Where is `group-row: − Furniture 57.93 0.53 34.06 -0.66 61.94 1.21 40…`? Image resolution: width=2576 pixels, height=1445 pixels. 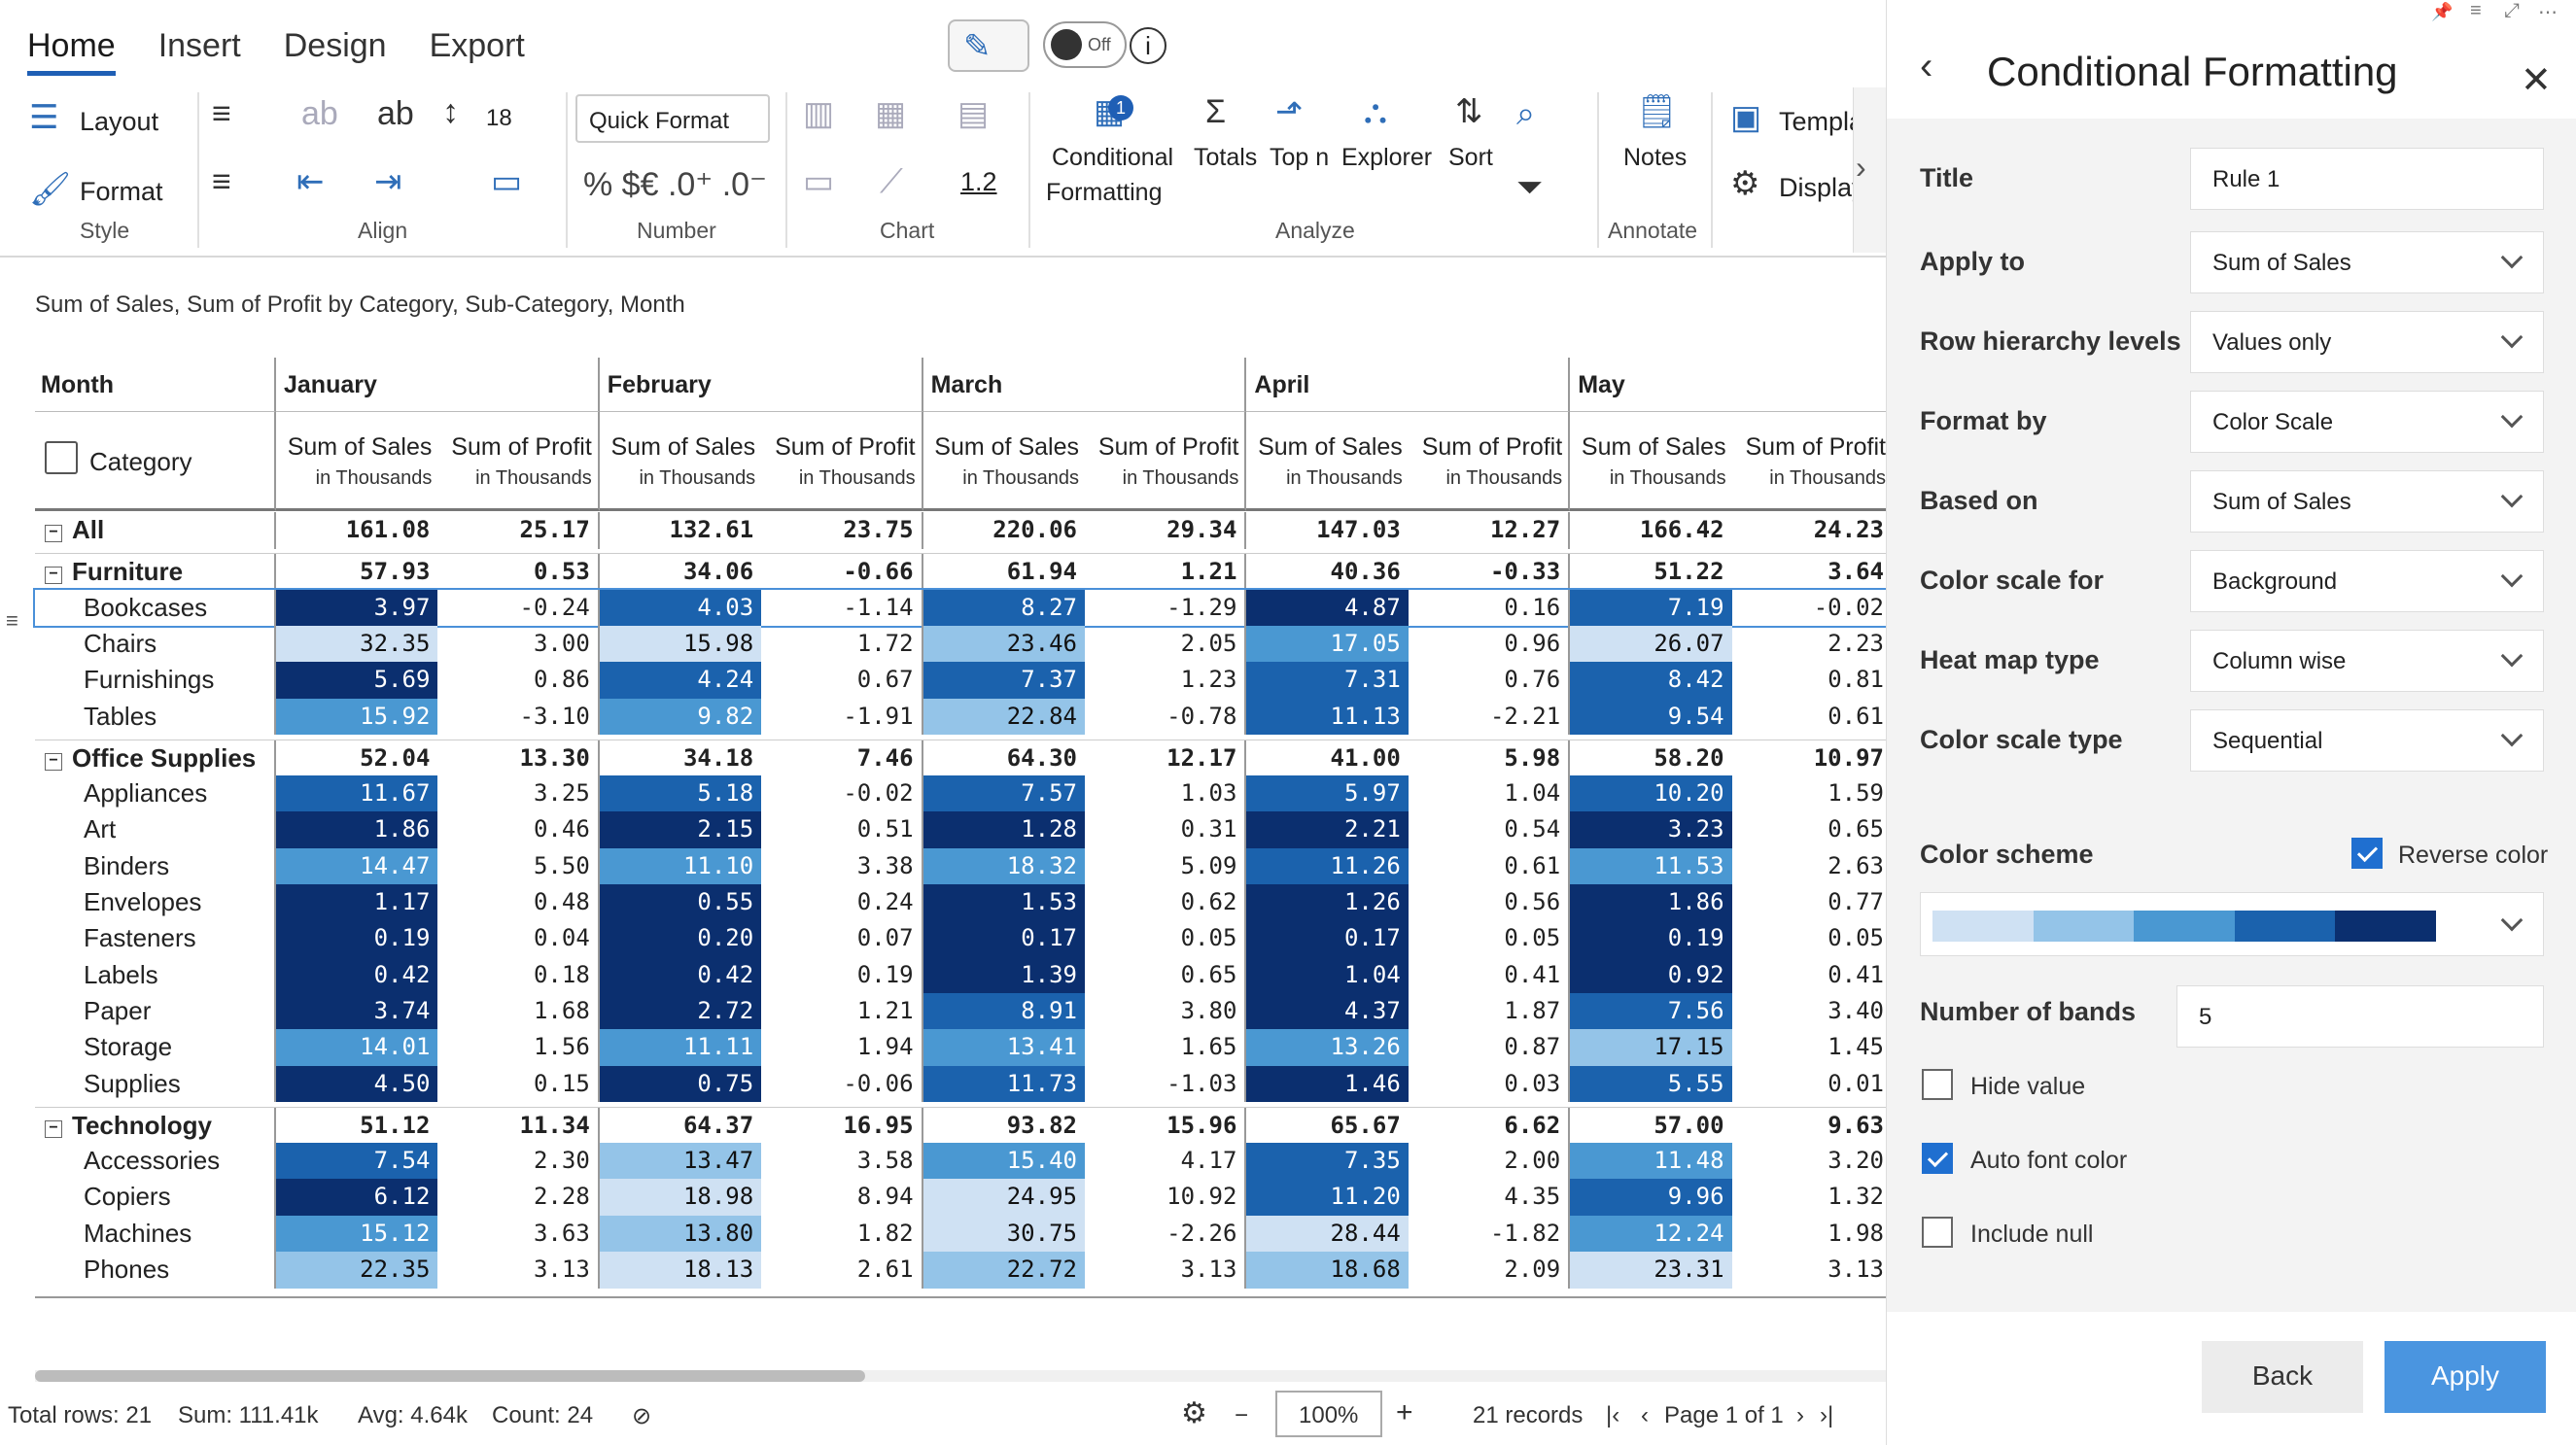
group-row: − Furniture 57.93 0.53 34.06 -0.66 61.94 1.21 40… is located at coordinates (965, 571).